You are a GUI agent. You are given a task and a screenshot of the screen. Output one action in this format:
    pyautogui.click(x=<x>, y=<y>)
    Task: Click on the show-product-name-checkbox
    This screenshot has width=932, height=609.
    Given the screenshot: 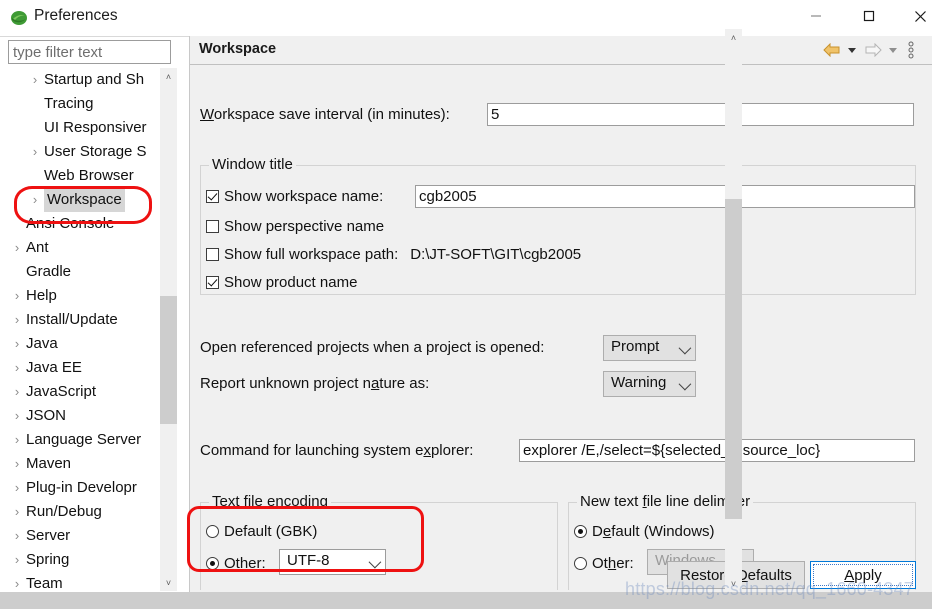 What is the action you would take?
    pyautogui.click(x=212, y=282)
    